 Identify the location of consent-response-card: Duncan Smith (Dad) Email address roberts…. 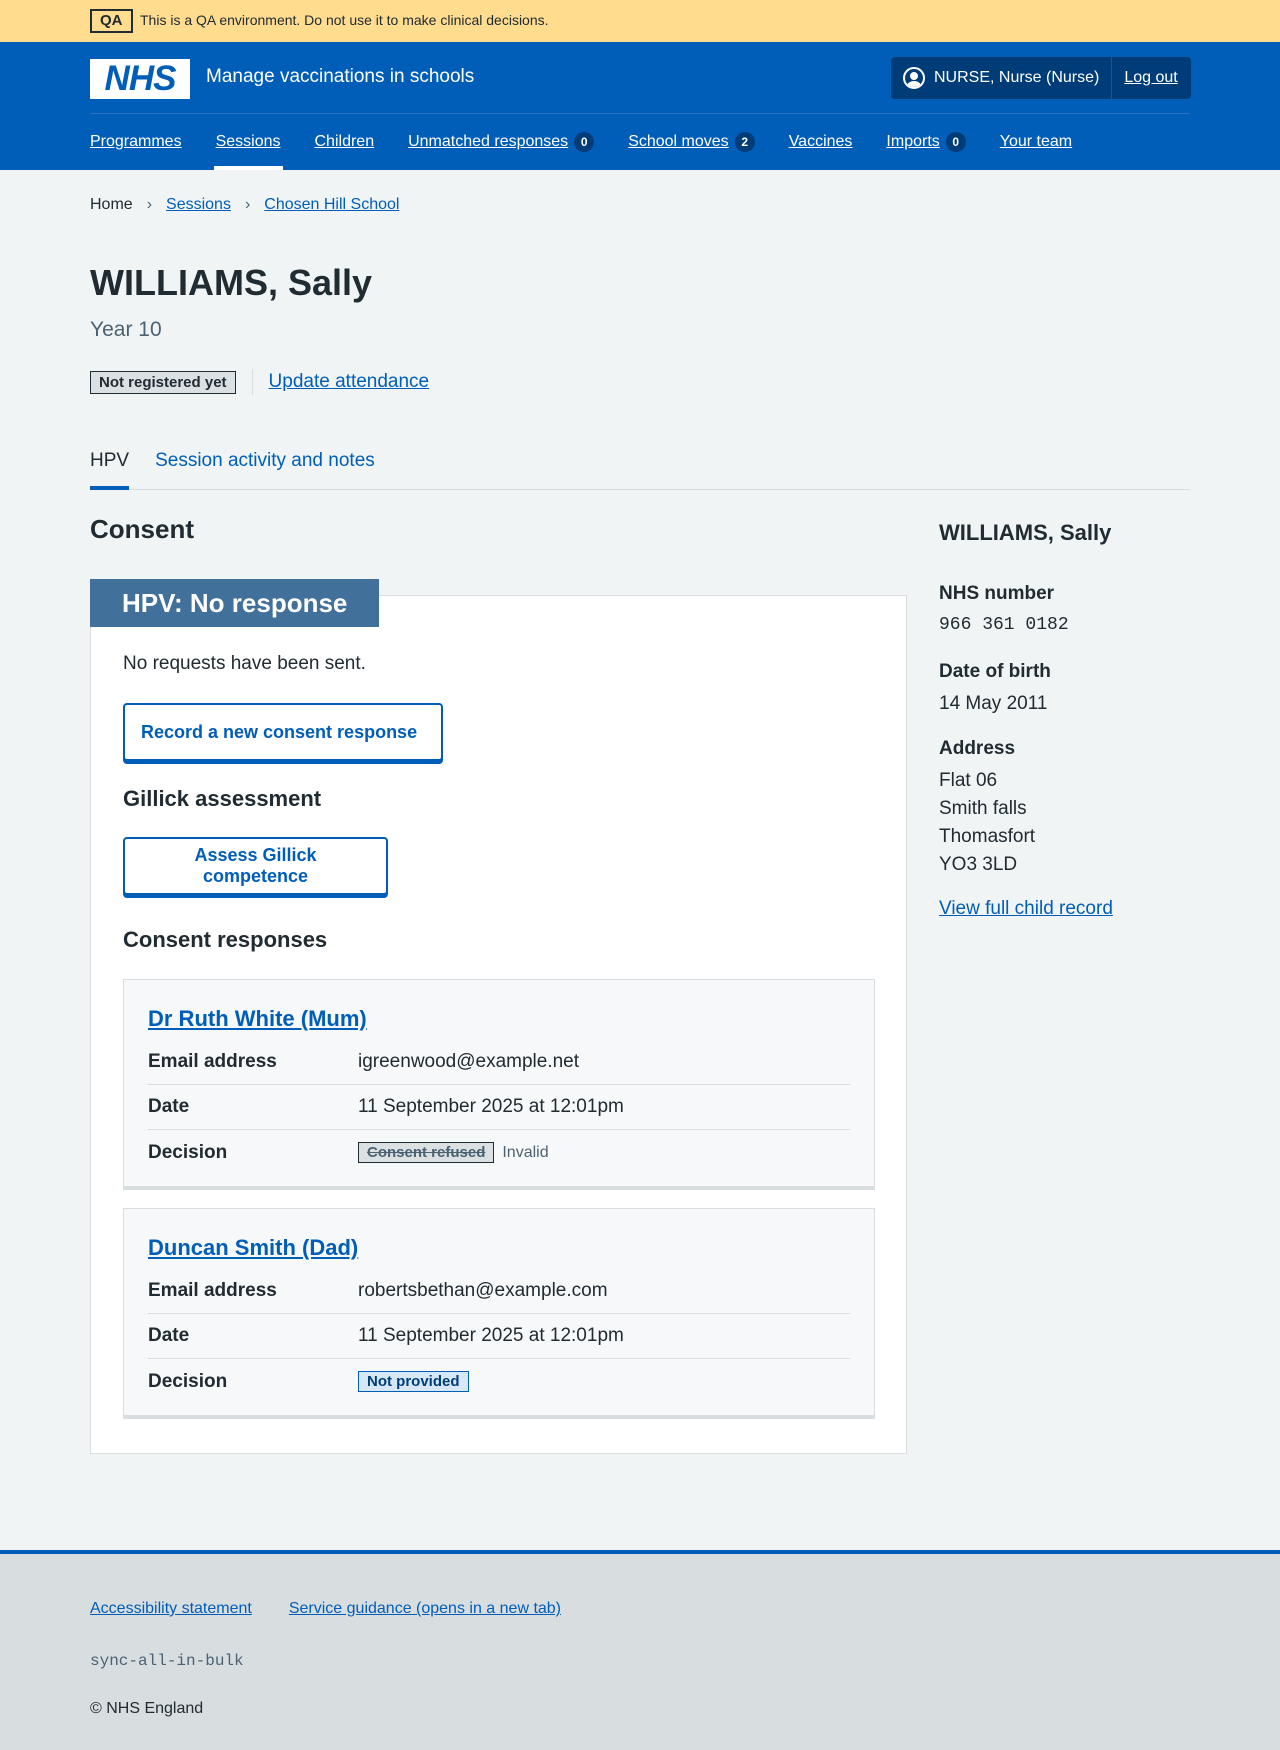
(499, 1313).